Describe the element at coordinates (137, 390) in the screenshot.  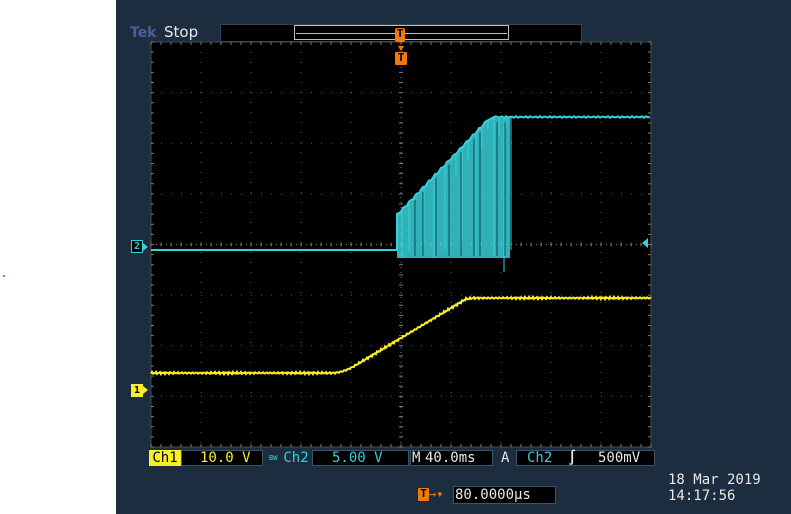
I see `ch1-ground-marker: 1` at that location.